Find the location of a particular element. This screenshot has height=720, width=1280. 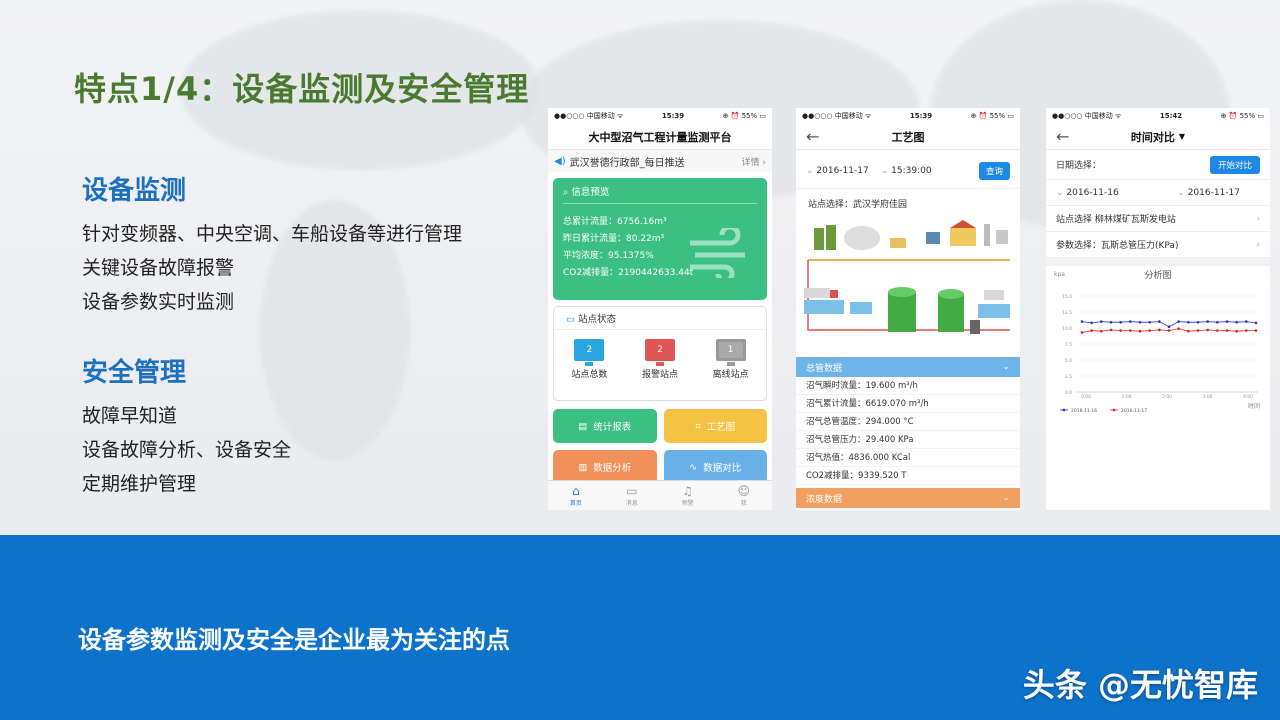

status-bar: ●●○○○ 中国移动 ᯤ 15:42 ⊕ ⏰ 55% ▭ is located at coordinates (1158, 116).